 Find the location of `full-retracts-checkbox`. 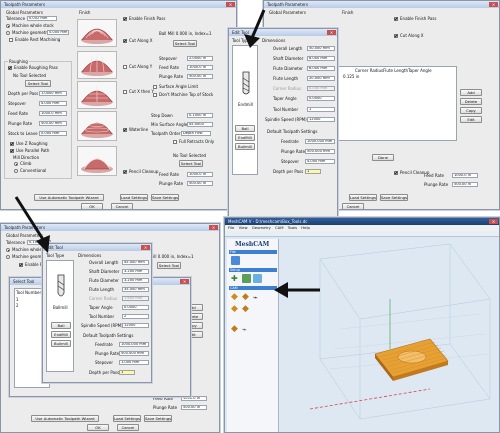

full-retracts-checkbox is located at coordinates (175, 142).